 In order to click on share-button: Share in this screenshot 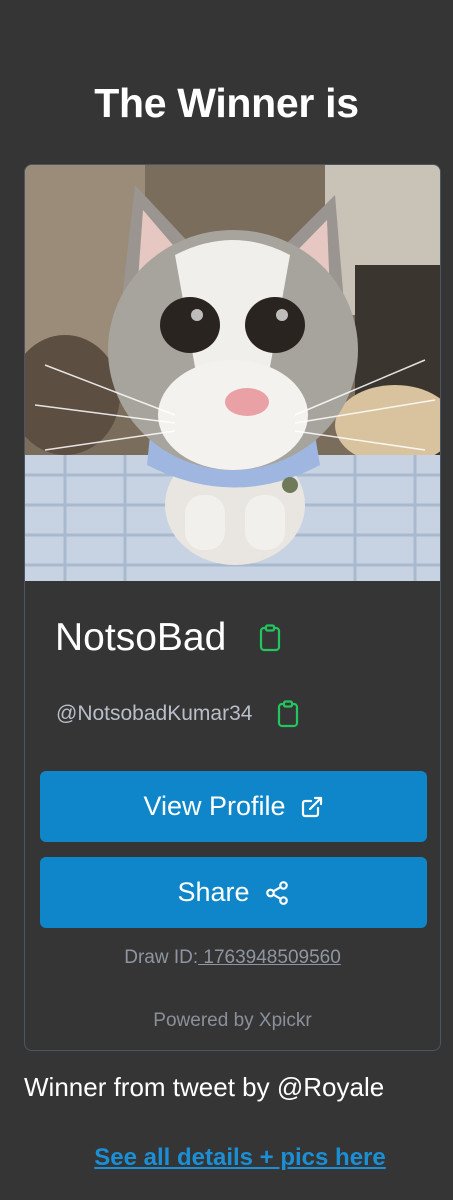, I will do `click(233, 892)`.